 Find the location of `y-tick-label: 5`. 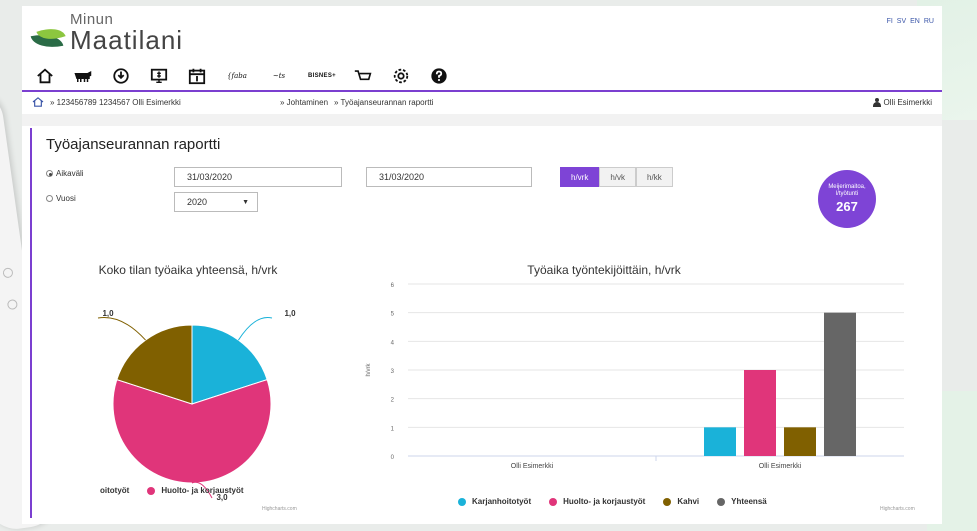

y-tick-label: 5 is located at coordinates (393, 315).